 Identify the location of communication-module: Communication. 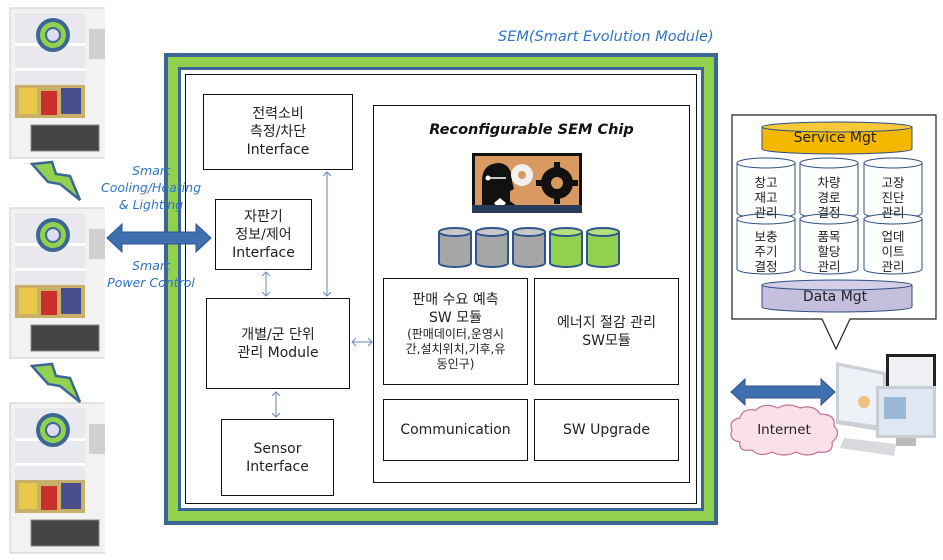
(455, 430).